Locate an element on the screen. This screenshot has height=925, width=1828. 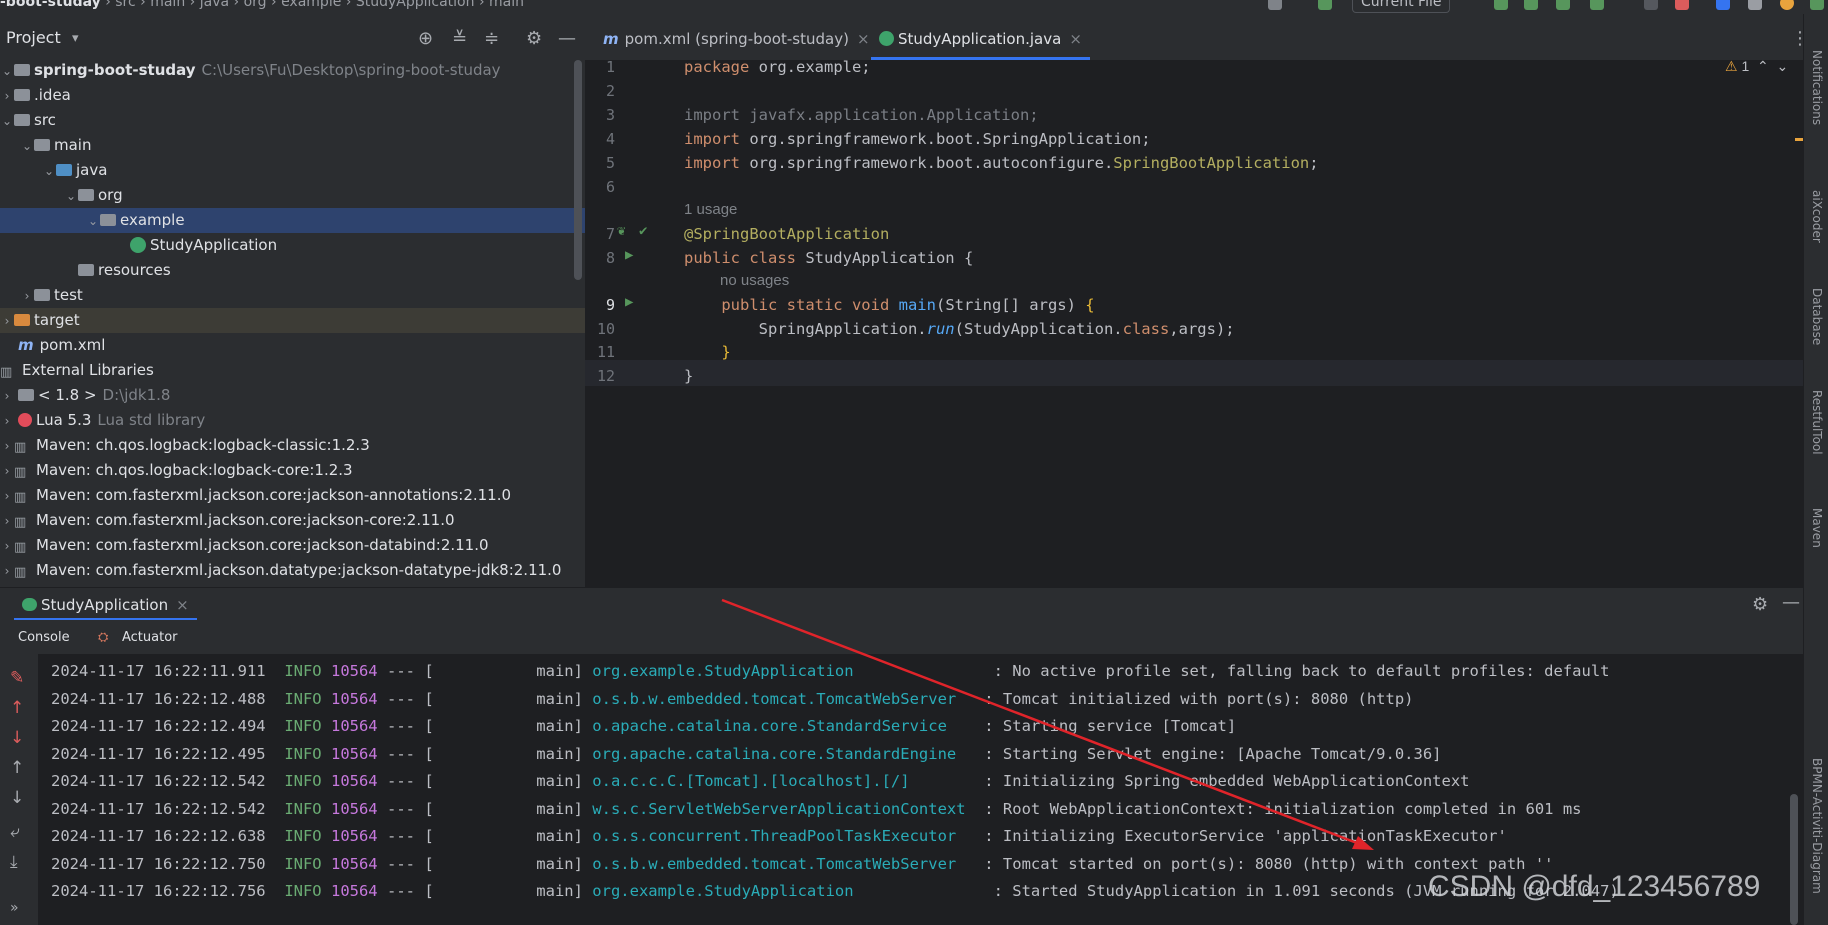
annotation-arrow-line is located at coordinates (1046, 724).